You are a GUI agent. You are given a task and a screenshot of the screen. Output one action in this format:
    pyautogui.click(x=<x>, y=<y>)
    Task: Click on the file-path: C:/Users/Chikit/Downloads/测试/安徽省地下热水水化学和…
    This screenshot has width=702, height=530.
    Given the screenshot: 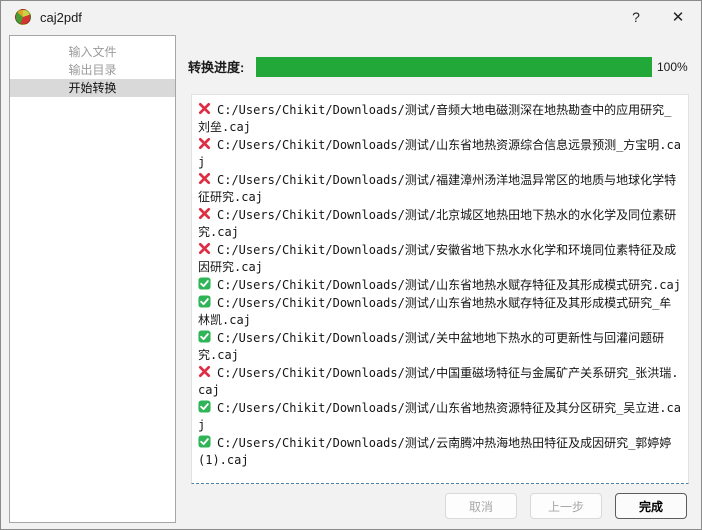 What is the action you would take?
    pyautogui.click(x=437, y=258)
    